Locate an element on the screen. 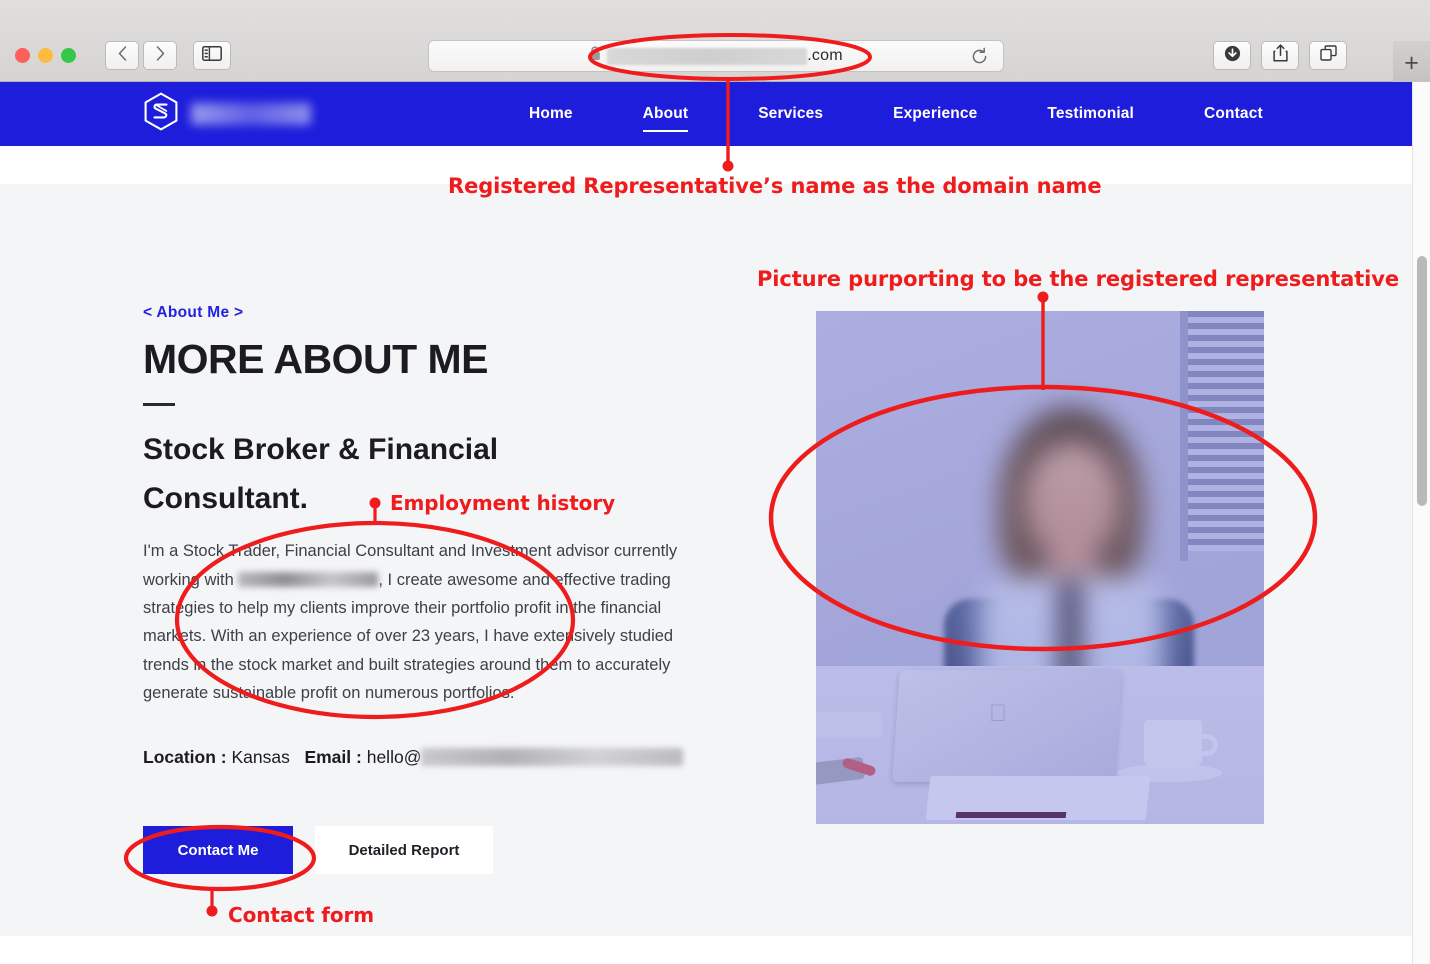 Image resolution: width=1430 pixels, height=964 pixels. toolbar-right-buttons is located at coordinates (1280, 55).